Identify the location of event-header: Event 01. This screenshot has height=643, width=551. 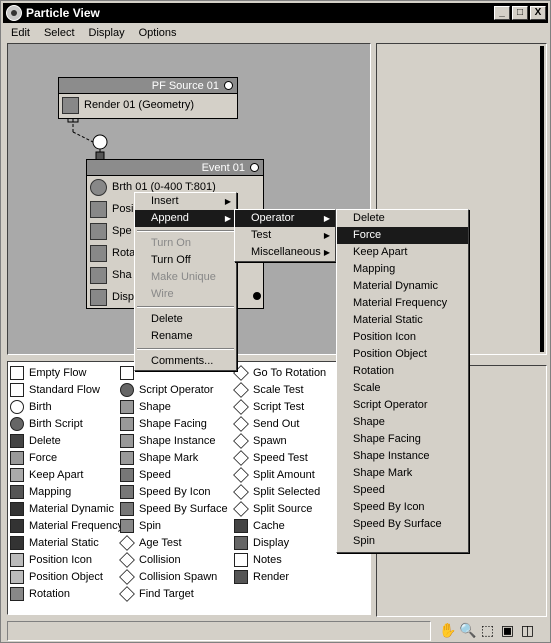
(175, 168).